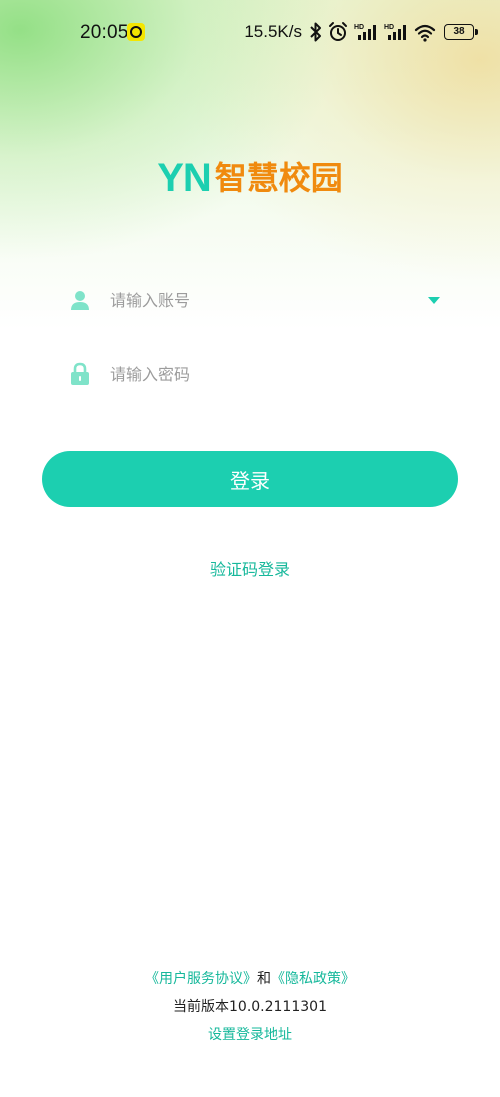 The image size is (500, 1097). What do you see at coordinates (250, 1038) in the screenshot?
I see `set-login-address-link: 设置登录地址` at bounding box center [250, 1038].